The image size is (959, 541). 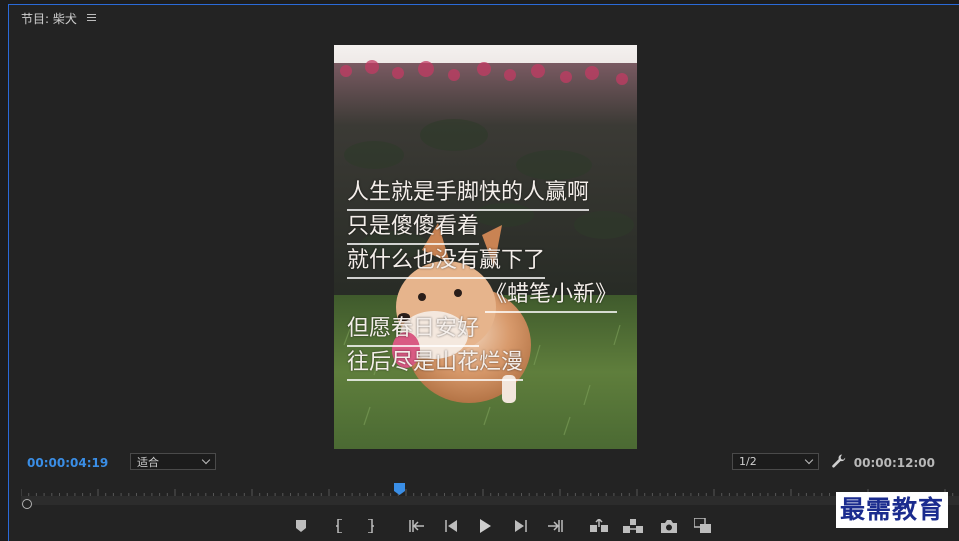 I want to click on transport-controls, so click(x=484, y=526).